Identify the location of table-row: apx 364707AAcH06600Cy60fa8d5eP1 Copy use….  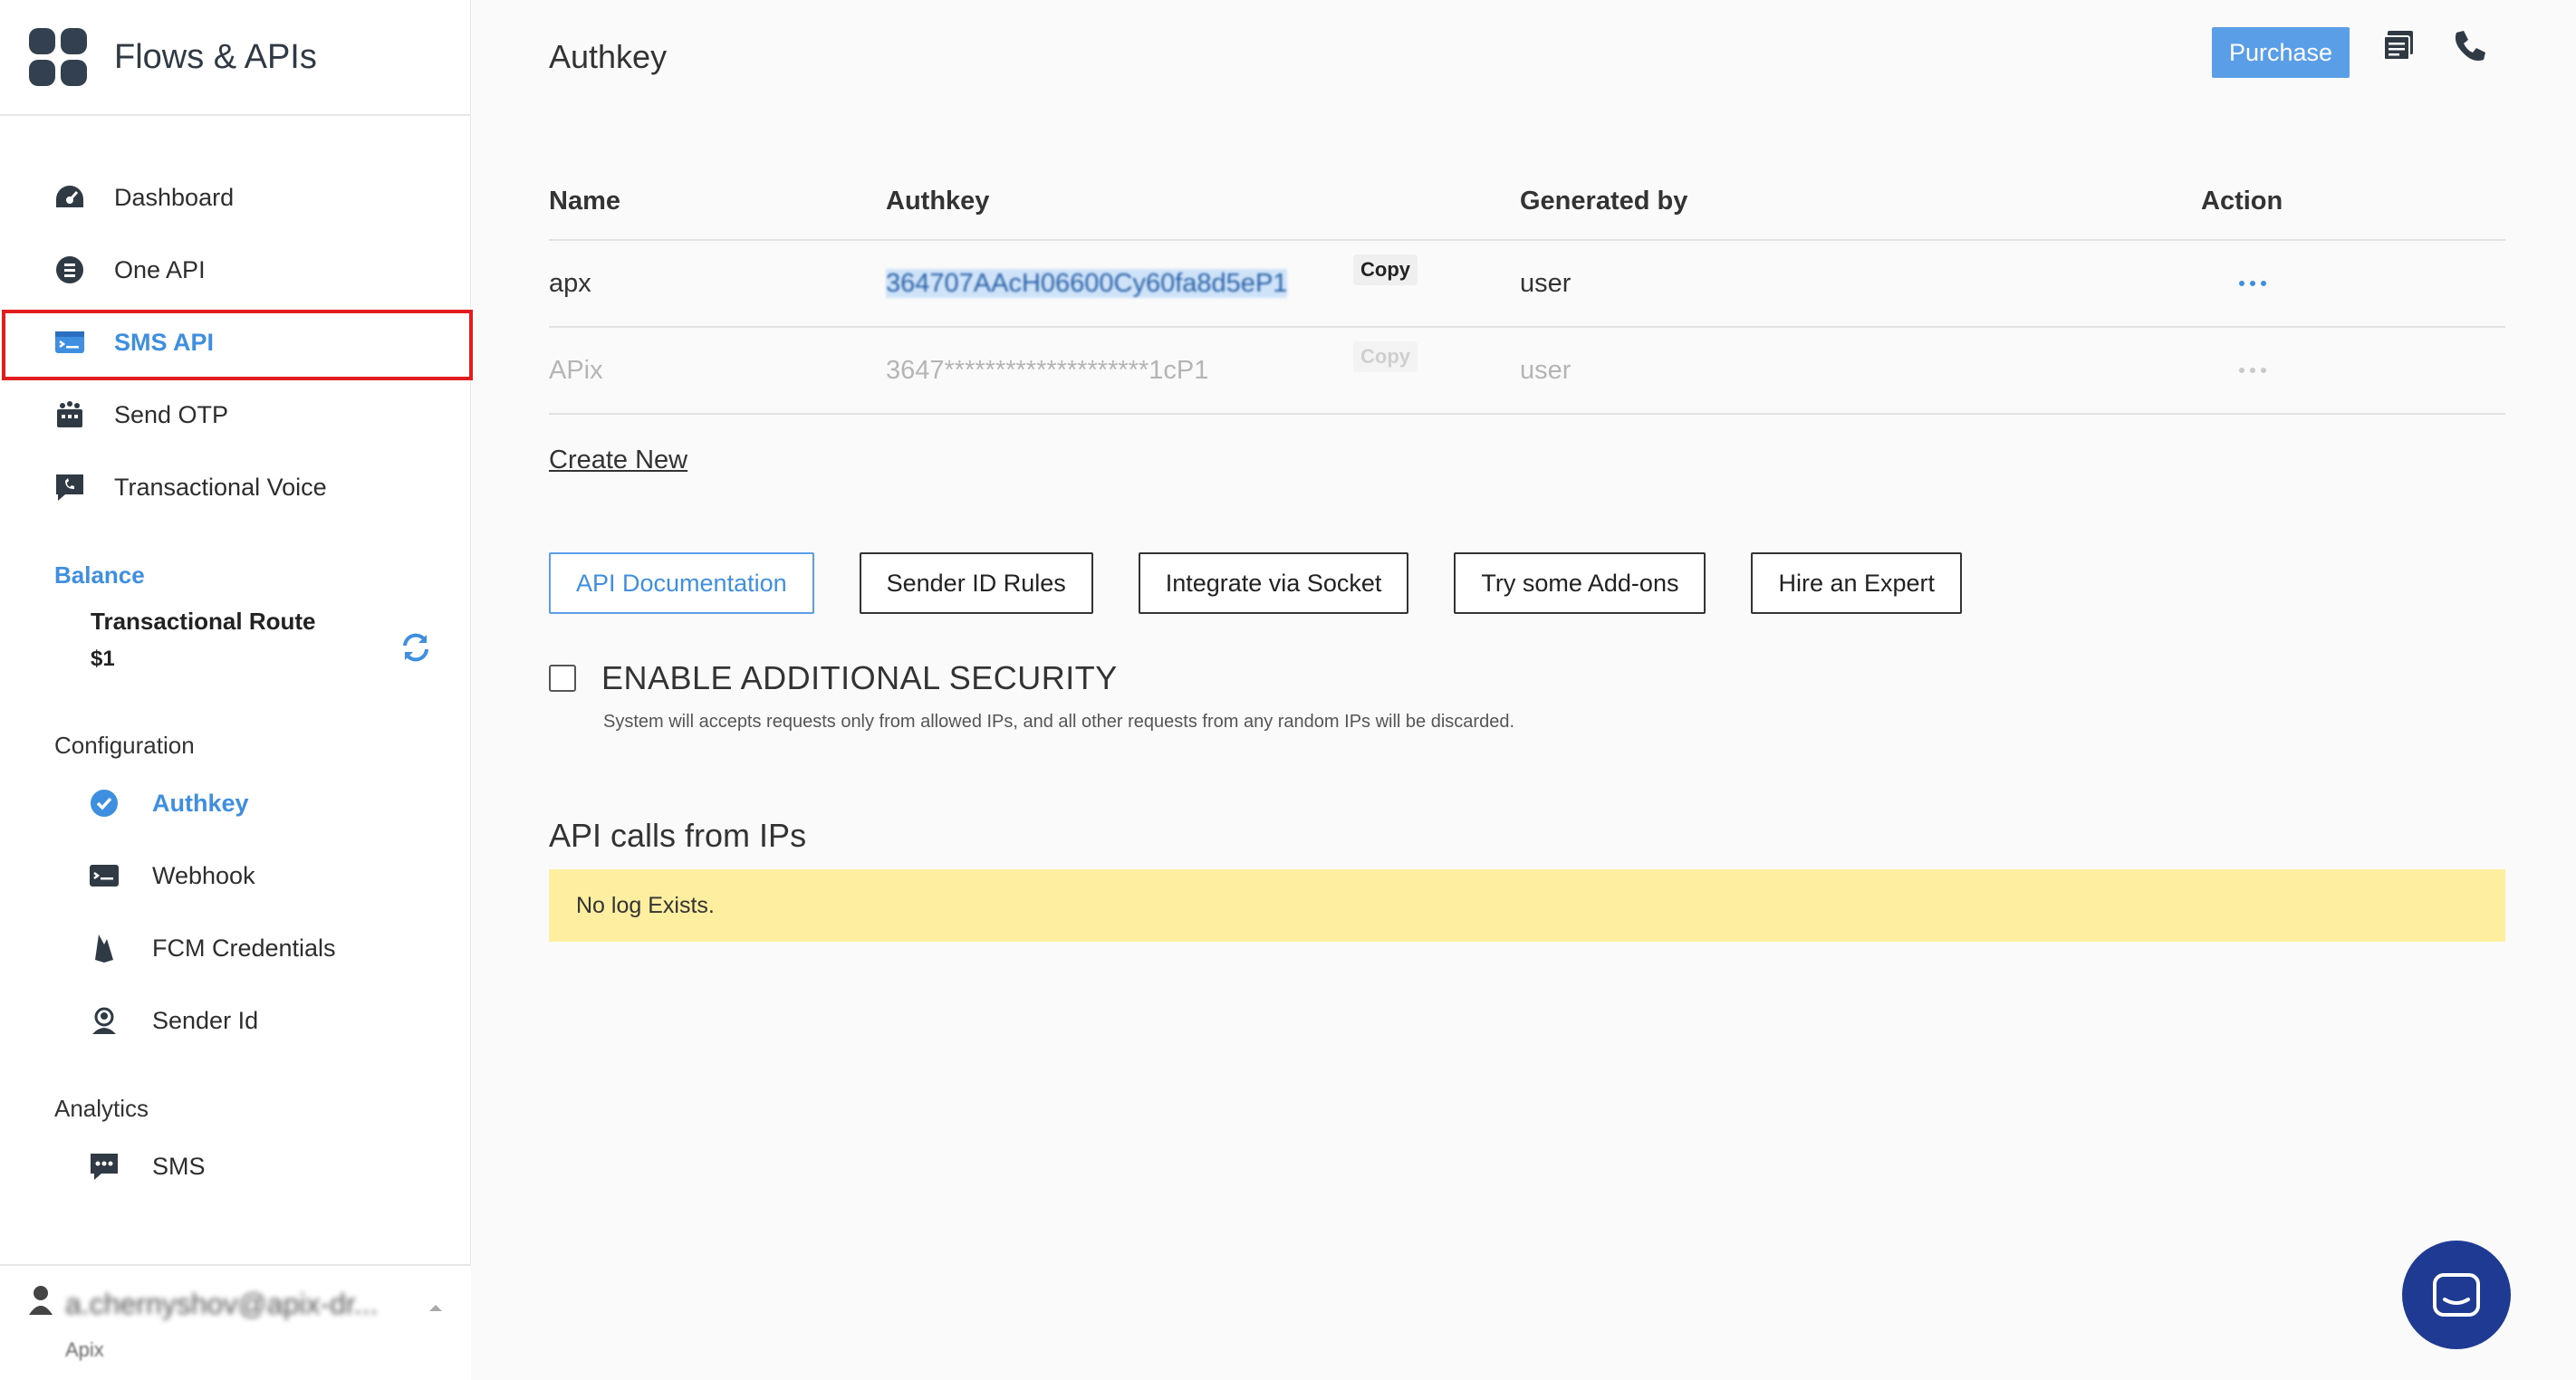
(1527, 284).